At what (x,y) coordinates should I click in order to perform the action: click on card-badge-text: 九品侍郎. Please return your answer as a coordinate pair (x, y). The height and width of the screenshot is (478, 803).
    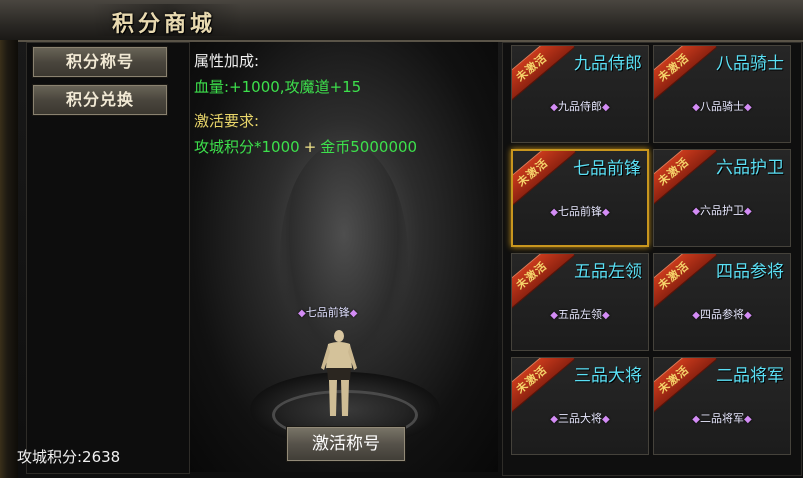
    Looking at the image, I should click on (580, 106).